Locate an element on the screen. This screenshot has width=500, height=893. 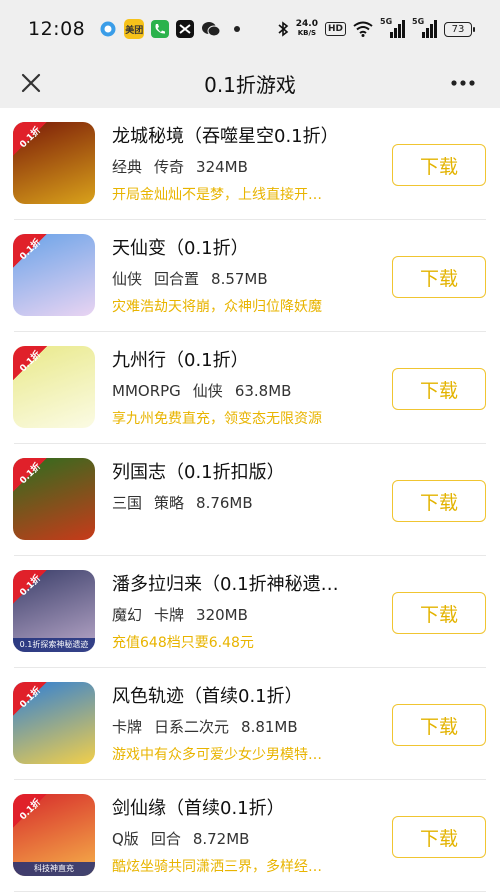
game-tag: 324MB is located at coordinates (222, 167).